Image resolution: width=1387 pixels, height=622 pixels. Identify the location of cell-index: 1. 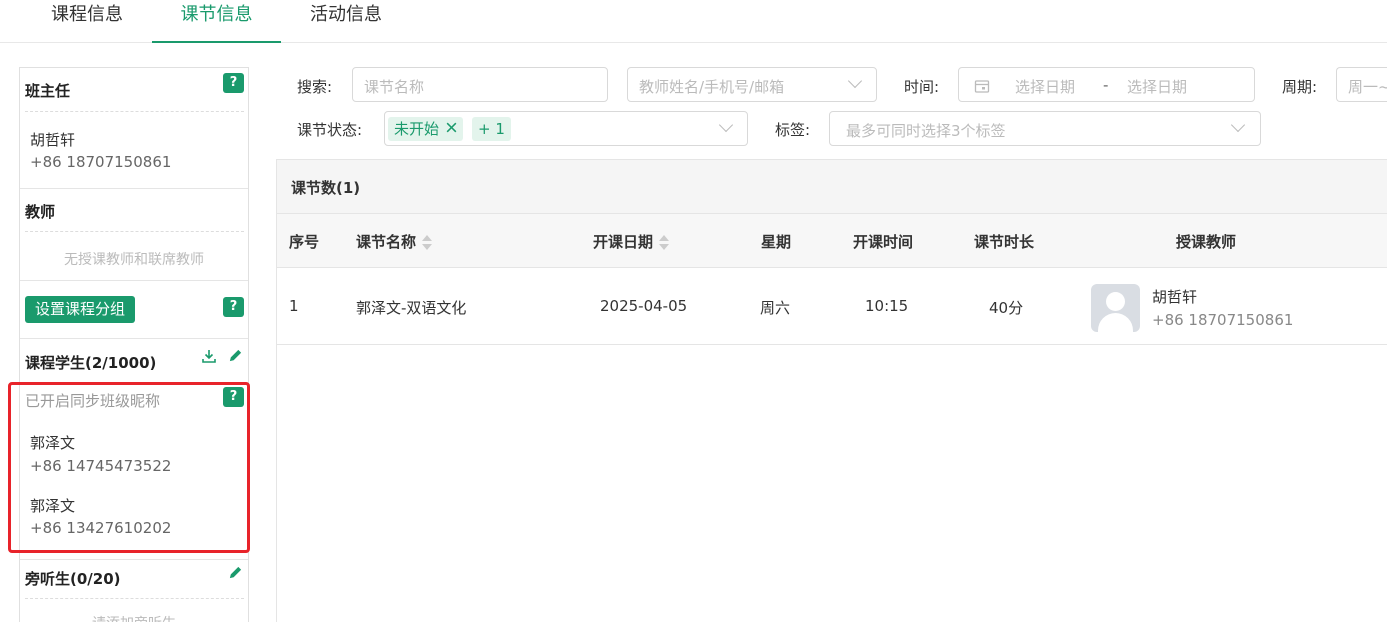
(294, 306).